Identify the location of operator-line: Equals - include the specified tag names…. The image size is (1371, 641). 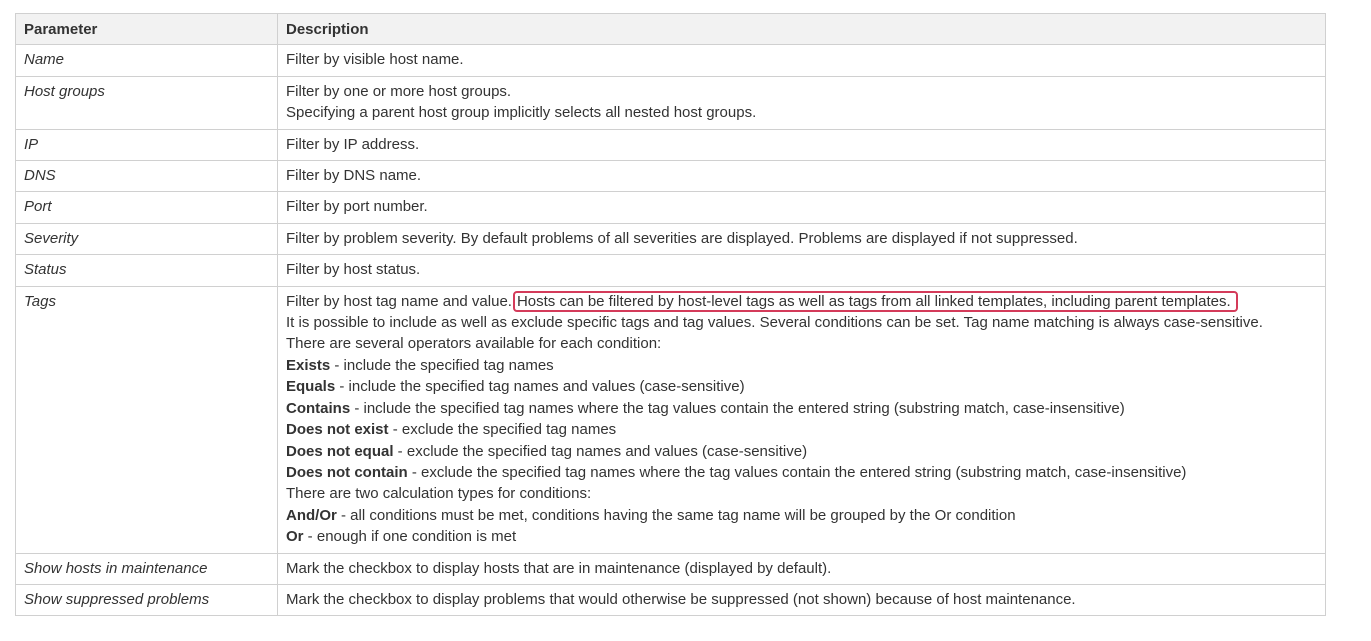
(801, 386).